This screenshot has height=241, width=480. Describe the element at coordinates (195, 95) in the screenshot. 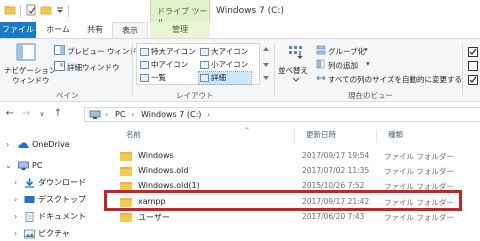

I see `layout-group-label: レイアウト` at that location.